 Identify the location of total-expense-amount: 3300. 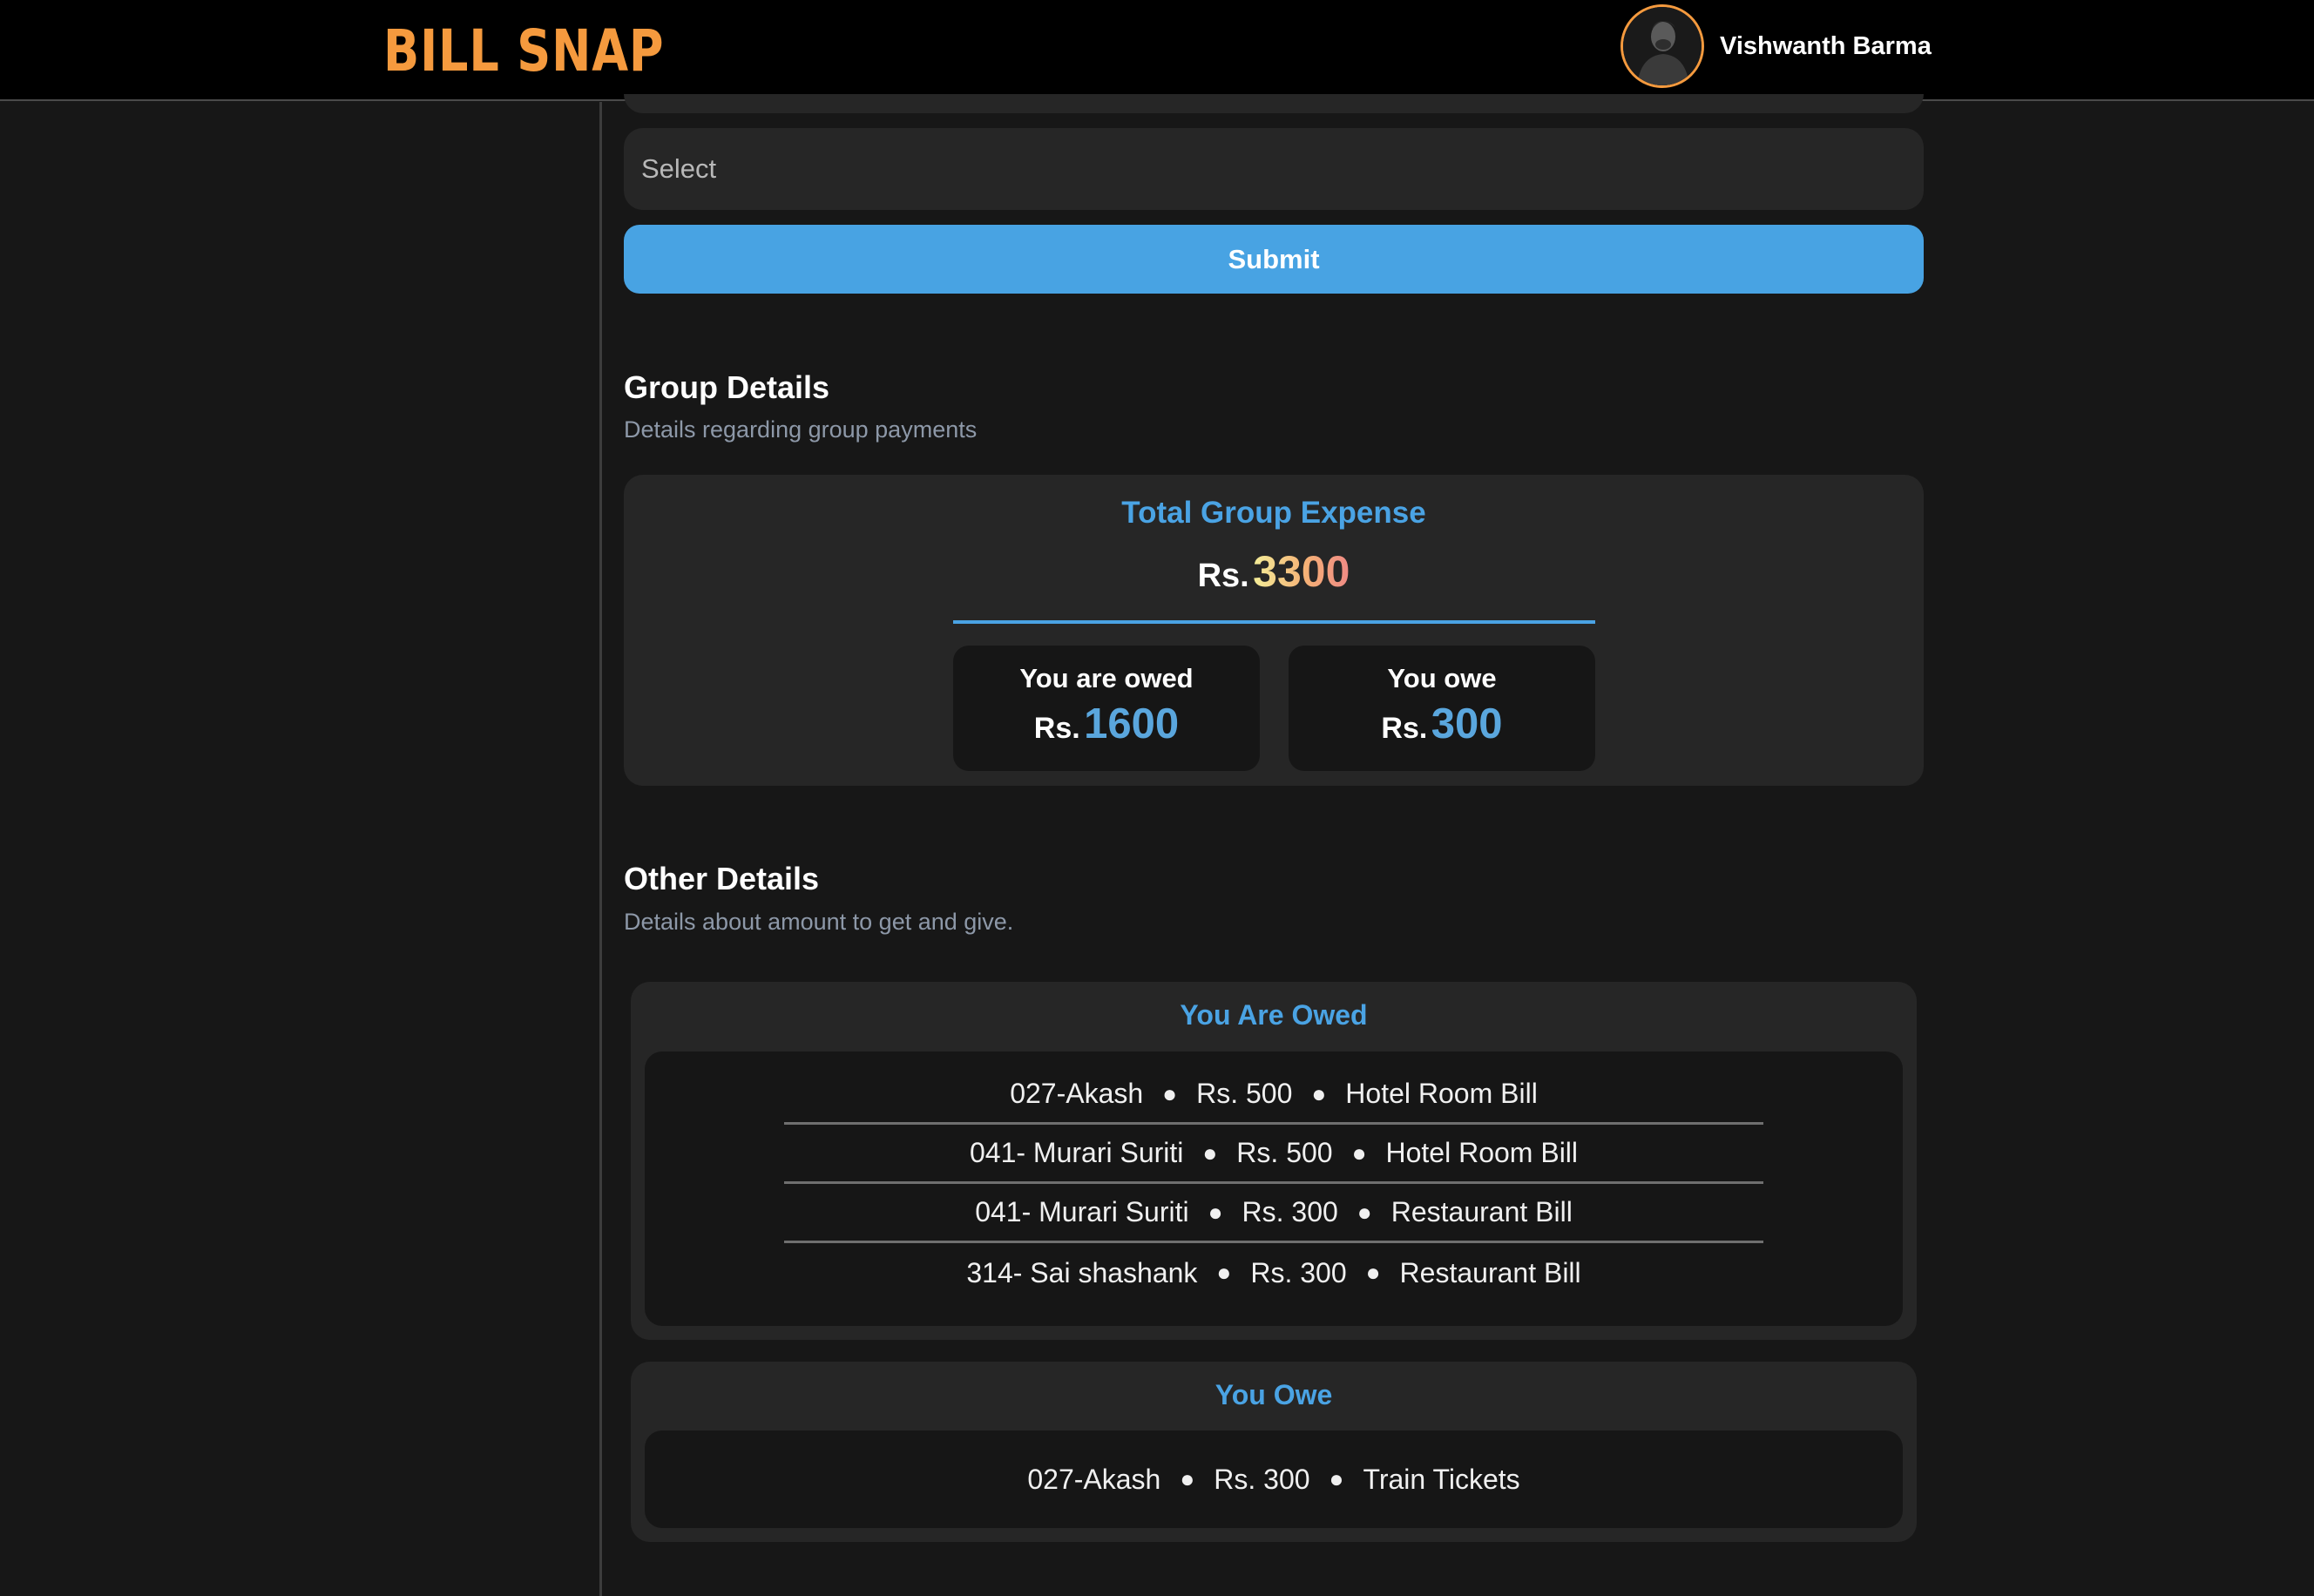
(1301, 571).